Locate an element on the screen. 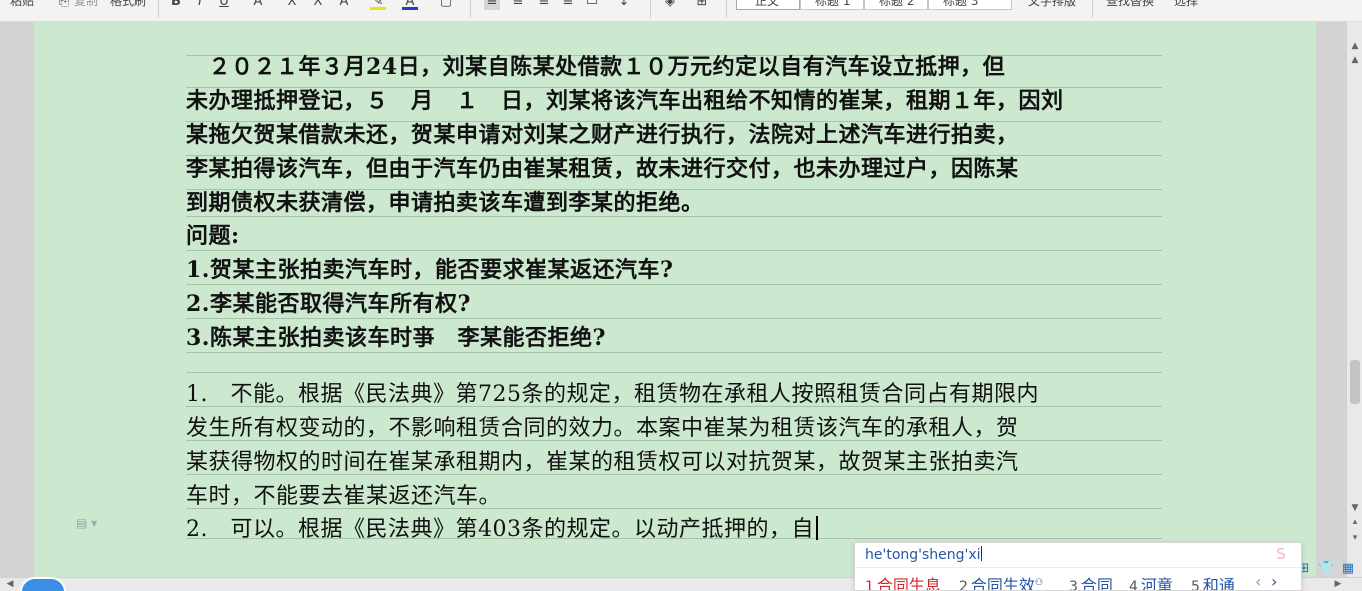 This screenshot has height=591, width=1362. ime-toolbar: ⊞ 👕 ▦ is located at coordinates (1329, 570).